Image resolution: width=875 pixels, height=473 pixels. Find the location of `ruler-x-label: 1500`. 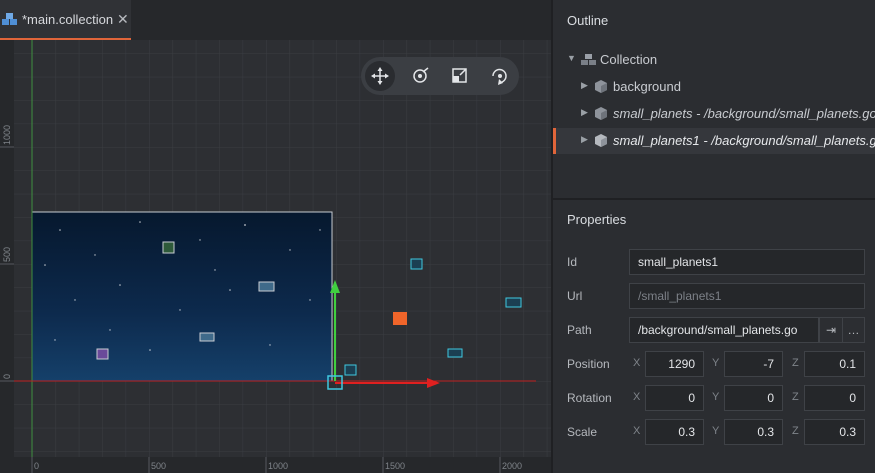

ruler-x-label: 1500 is located at coordinates (395, 466).